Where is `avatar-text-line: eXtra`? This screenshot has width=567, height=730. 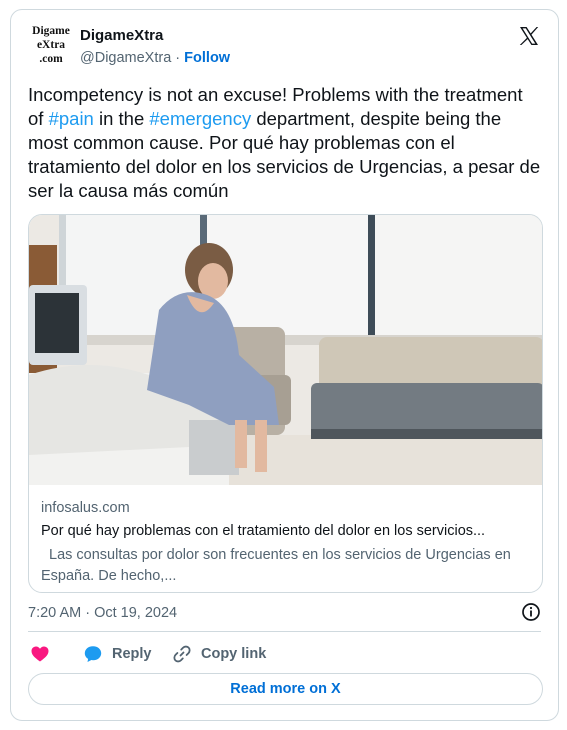 avatar-text-line: eXtra is located at coordinates (51, 45).